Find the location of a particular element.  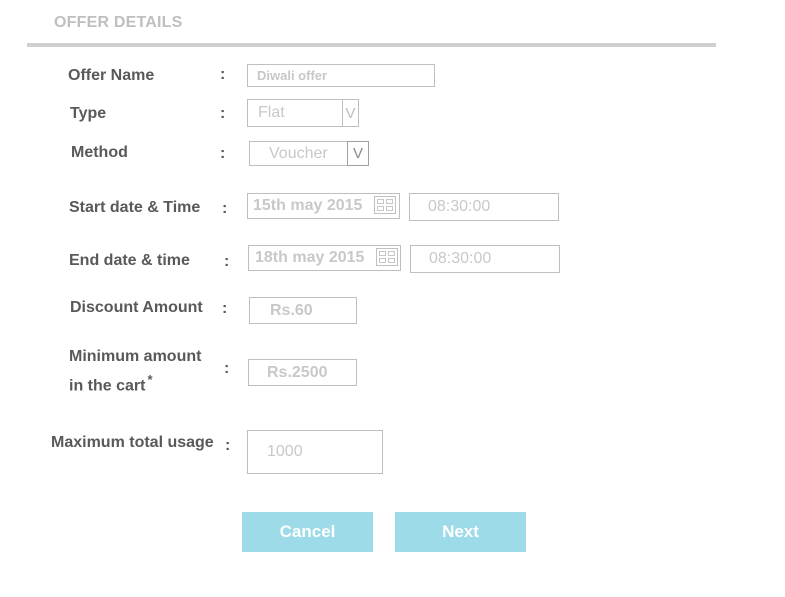

minimum-amount-colon: : is located at coordinates (227, 368).